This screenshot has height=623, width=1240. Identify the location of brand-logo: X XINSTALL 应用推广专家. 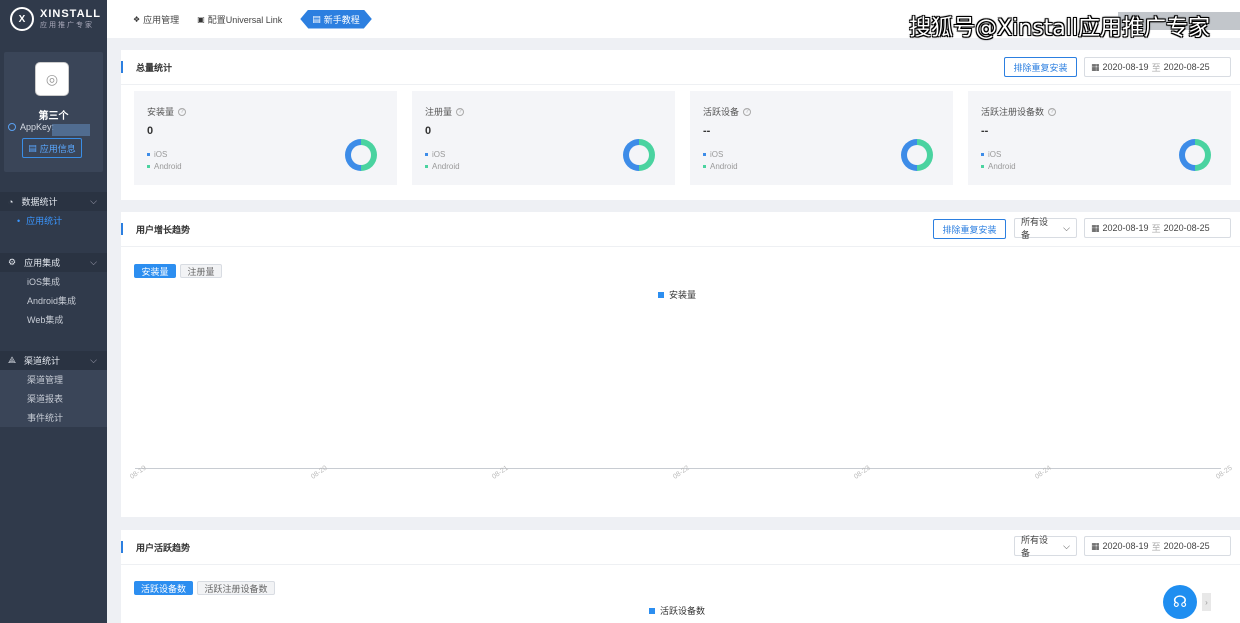
(53, 19).